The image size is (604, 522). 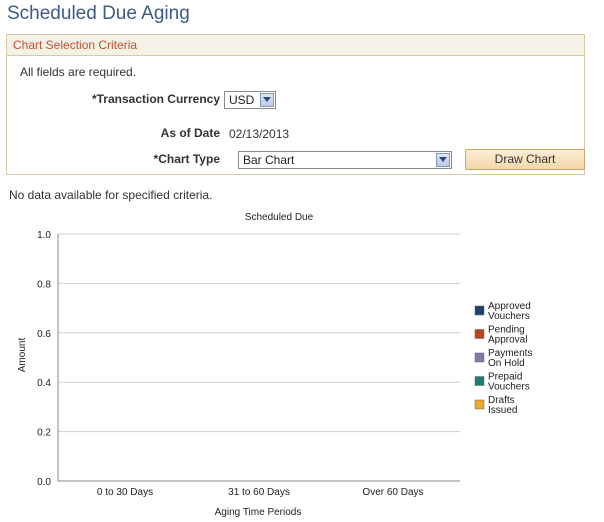 I want to click on y-tick-label: 0.6, so click(x=44, y=334).